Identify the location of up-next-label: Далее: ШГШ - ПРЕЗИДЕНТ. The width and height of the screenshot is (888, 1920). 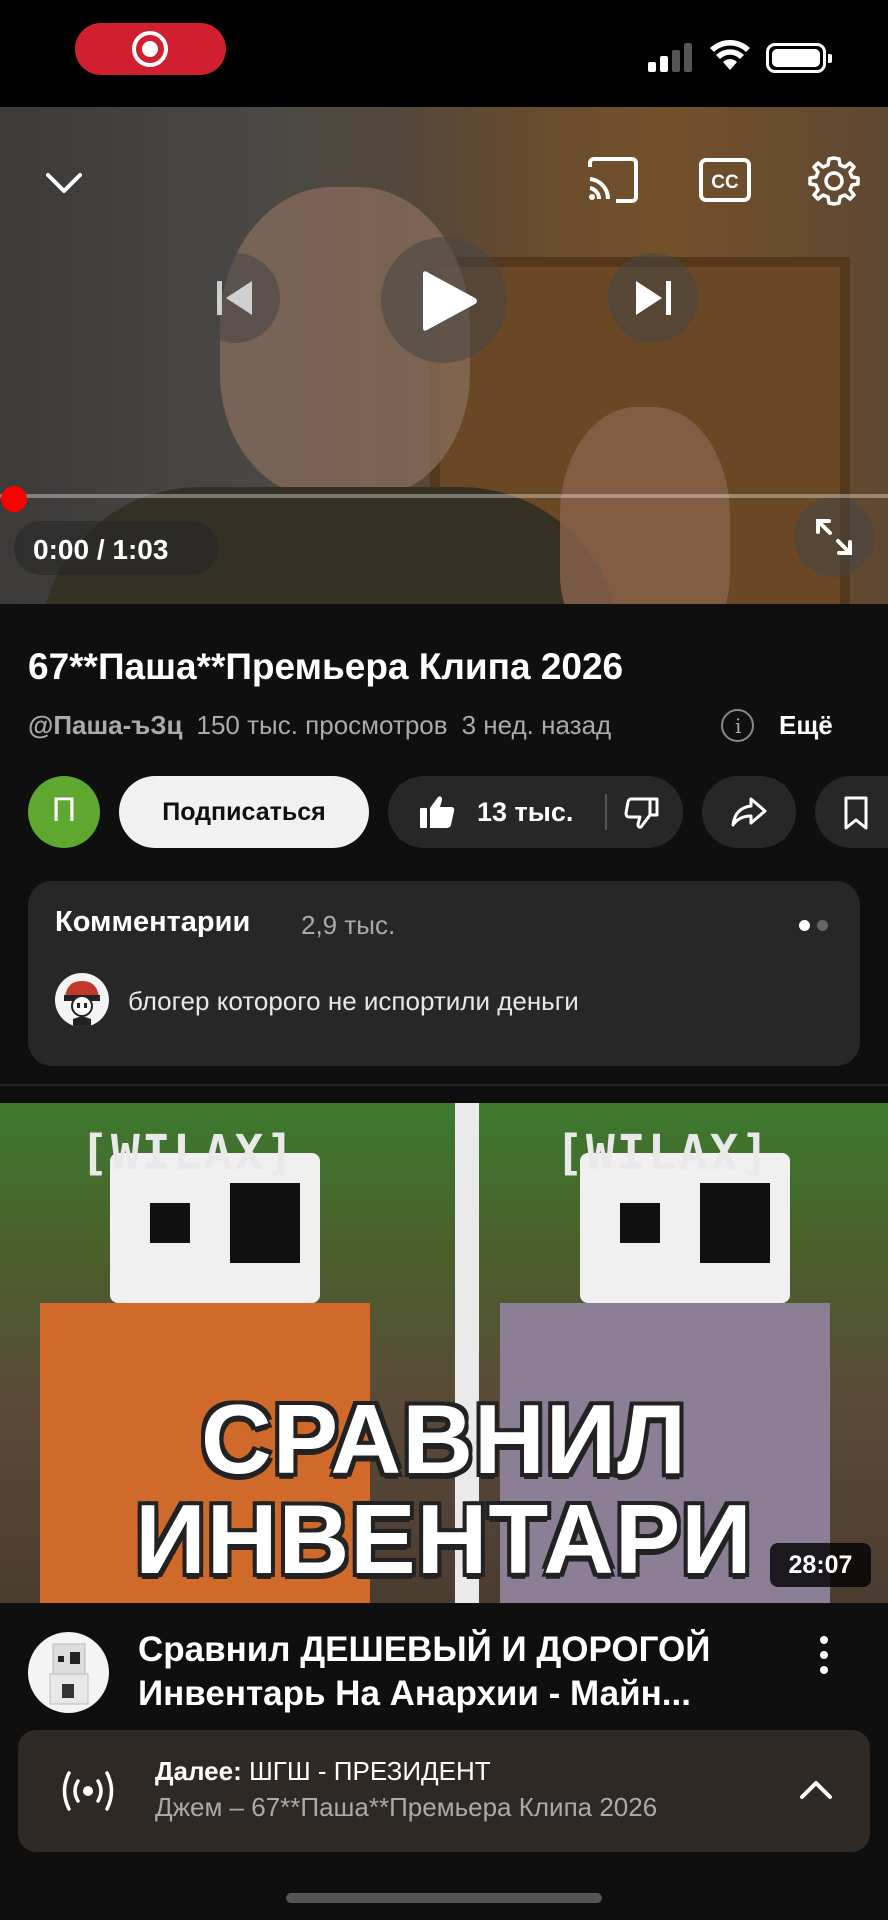
(323, 1771).